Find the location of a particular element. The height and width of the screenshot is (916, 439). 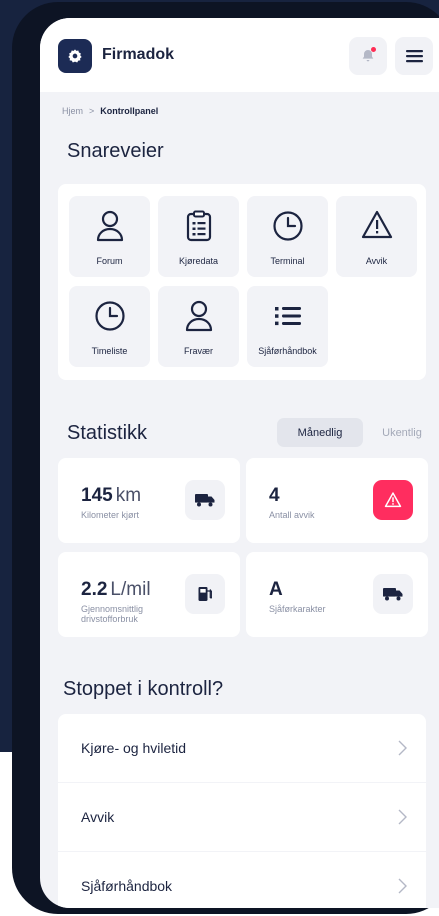

shortcut-timeliste: Timeliste is located at coordinates (109, 326).